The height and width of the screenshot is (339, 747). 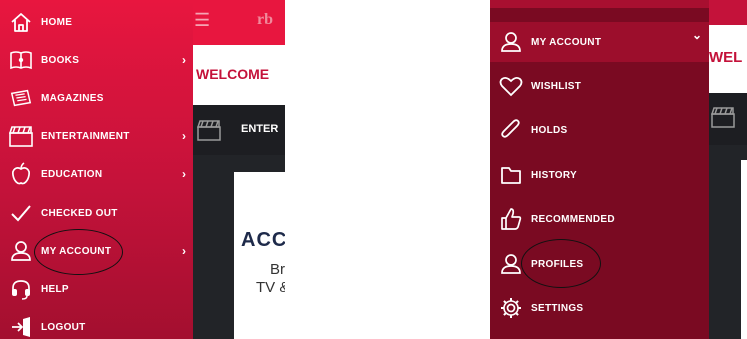 I want to click on app-topbar: ☰ rb, so click(x=239, y=22).